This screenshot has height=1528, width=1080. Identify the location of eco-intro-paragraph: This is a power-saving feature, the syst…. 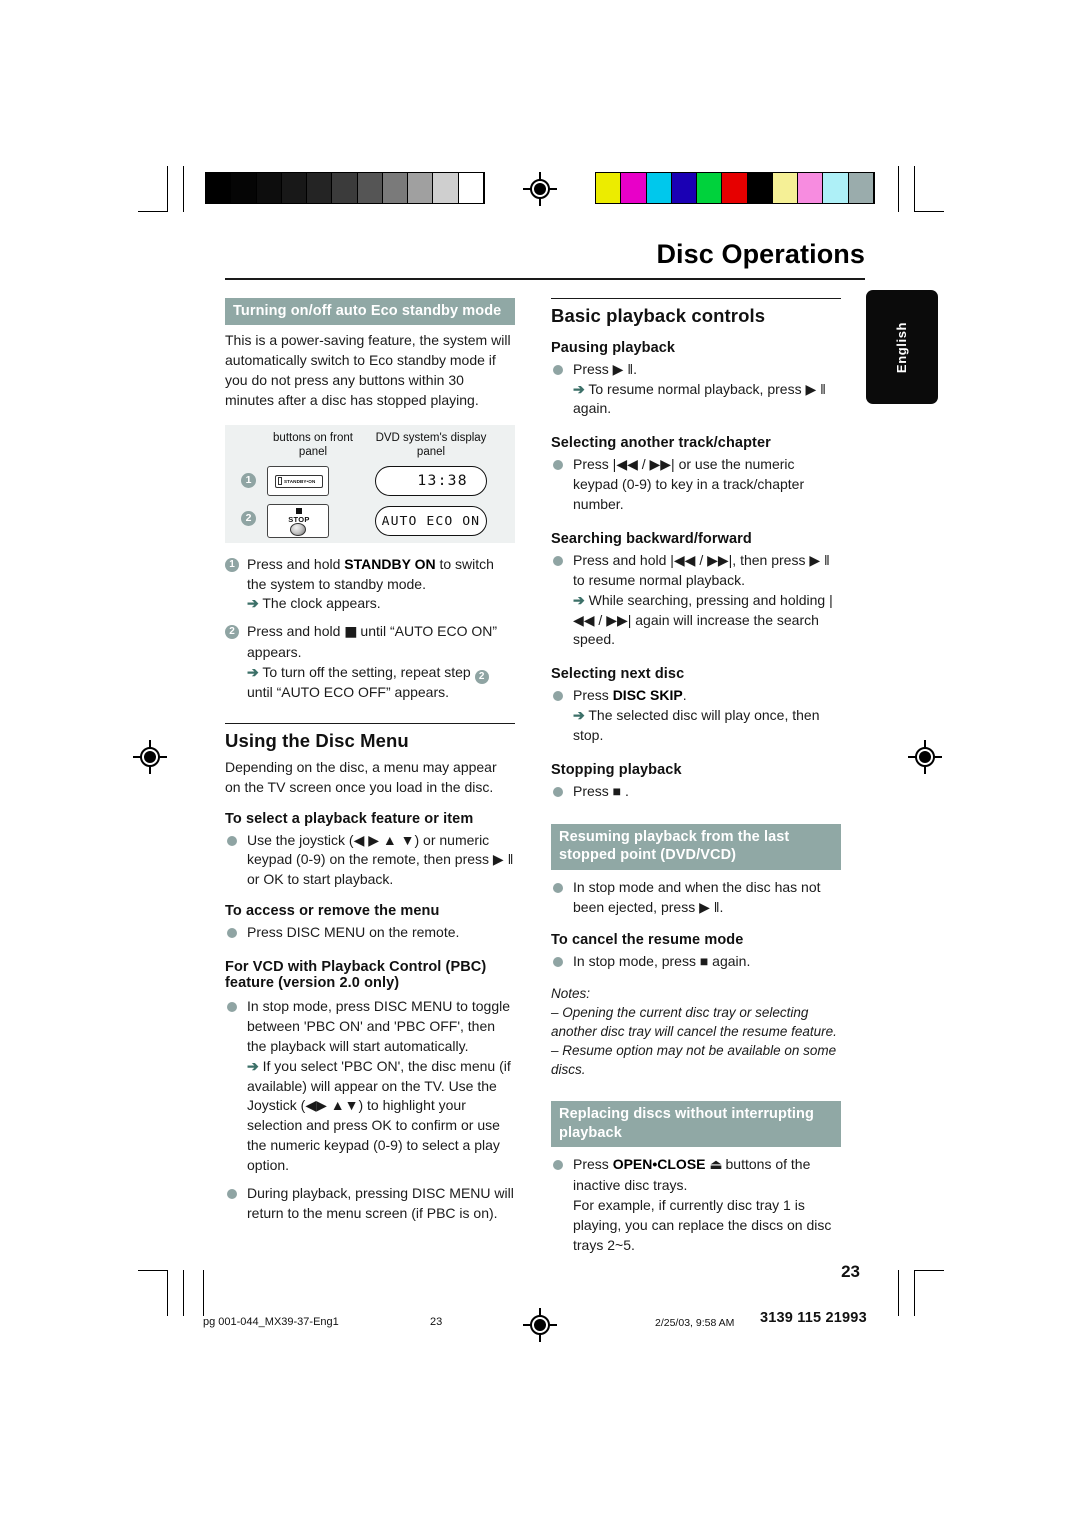
(368, 370).